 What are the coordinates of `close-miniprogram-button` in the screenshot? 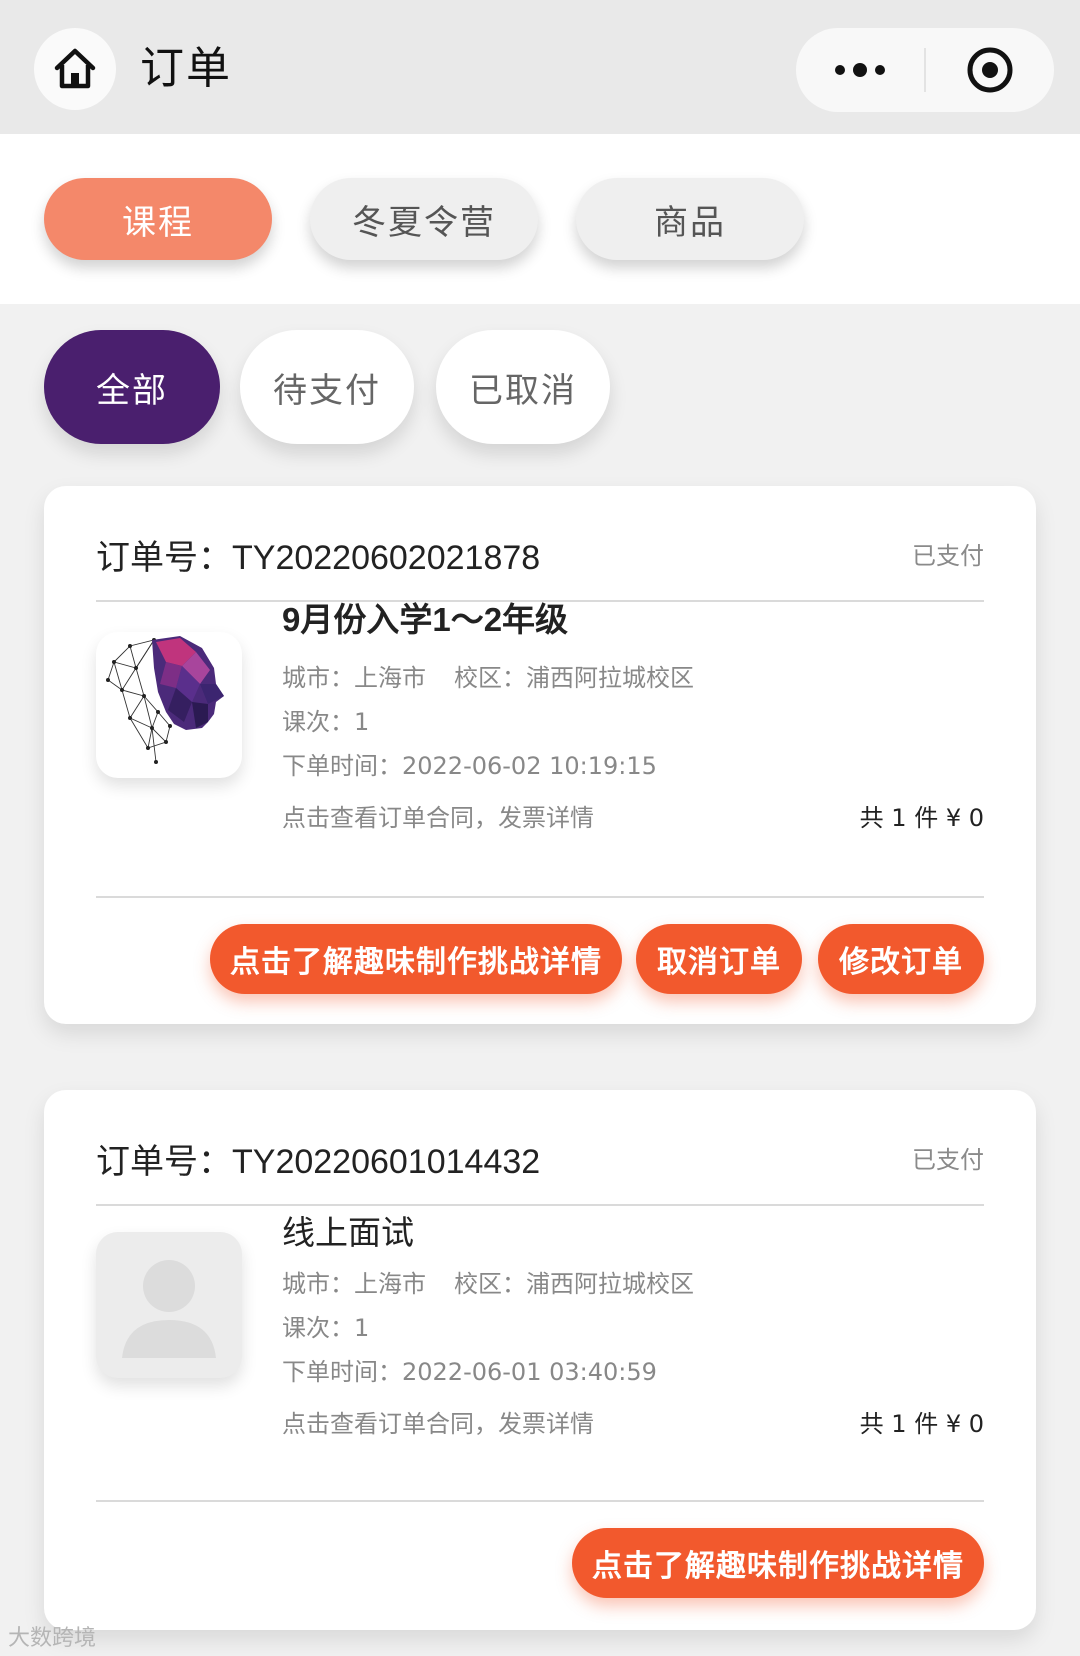 It's located at (990, 70).